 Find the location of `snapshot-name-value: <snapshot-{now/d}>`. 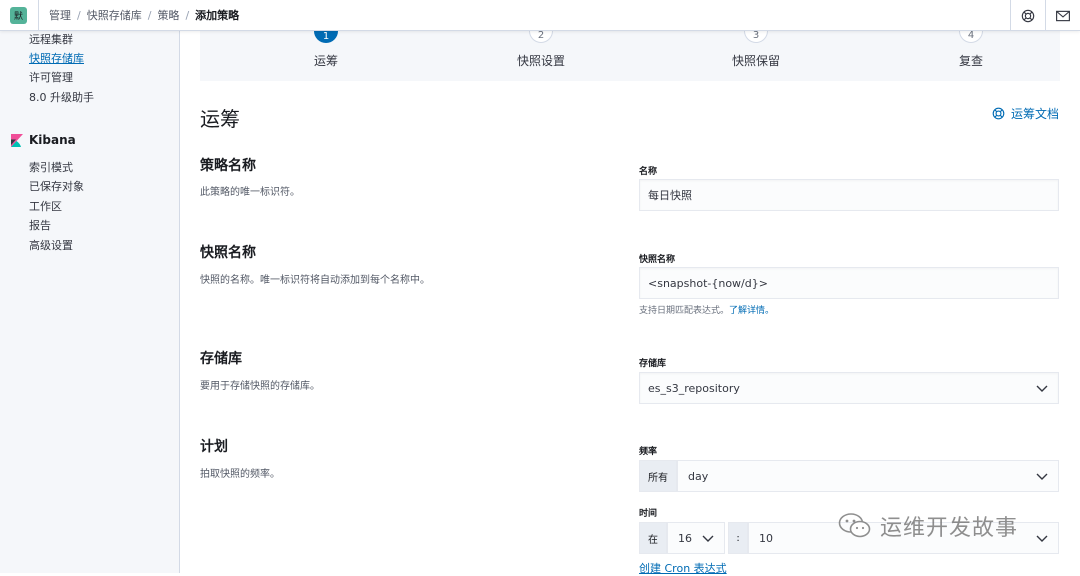

snapshot-name-value: <snapshot-{now/d}> is located at coordinates (708, 283).